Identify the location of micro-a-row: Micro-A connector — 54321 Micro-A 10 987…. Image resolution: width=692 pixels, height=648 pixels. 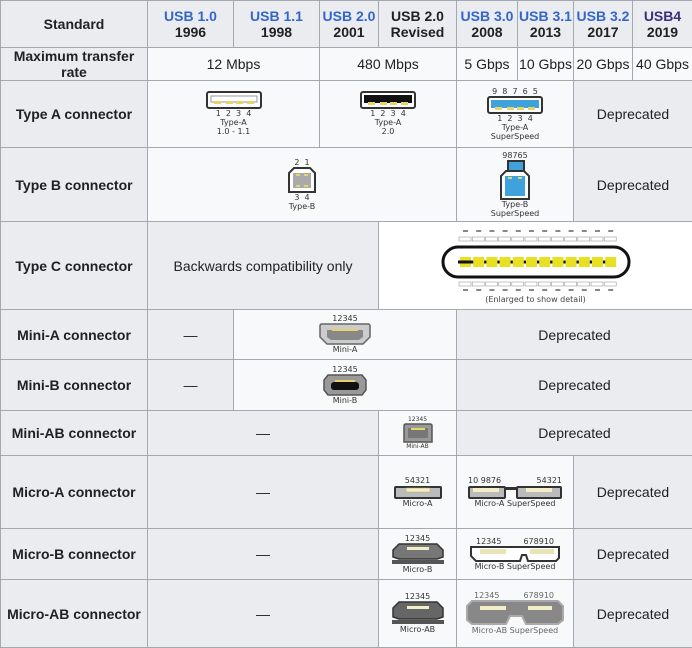
(346, 492).